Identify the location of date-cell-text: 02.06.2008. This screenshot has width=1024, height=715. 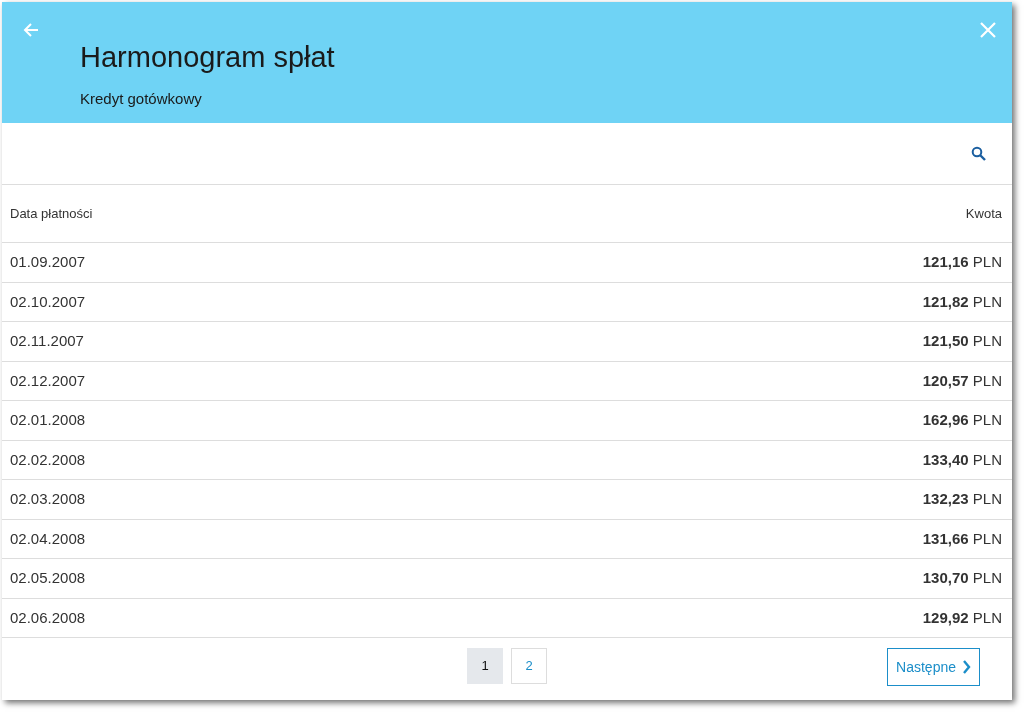
(48, 617).